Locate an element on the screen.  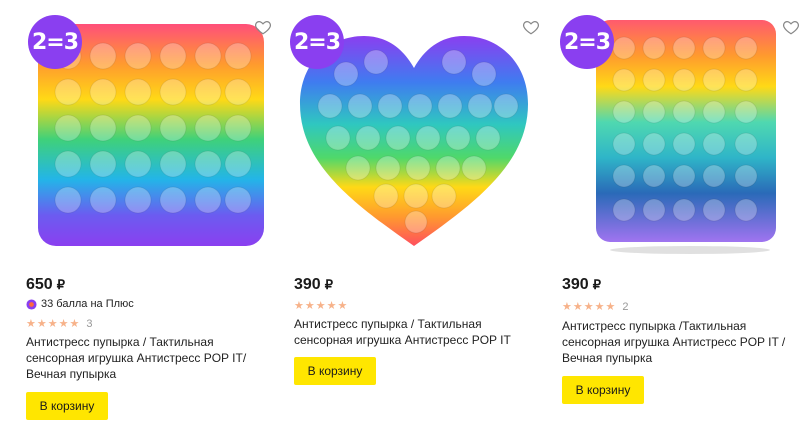
rating: ★ ★ ★ ★ ★ is located at coordinates (324, 305).